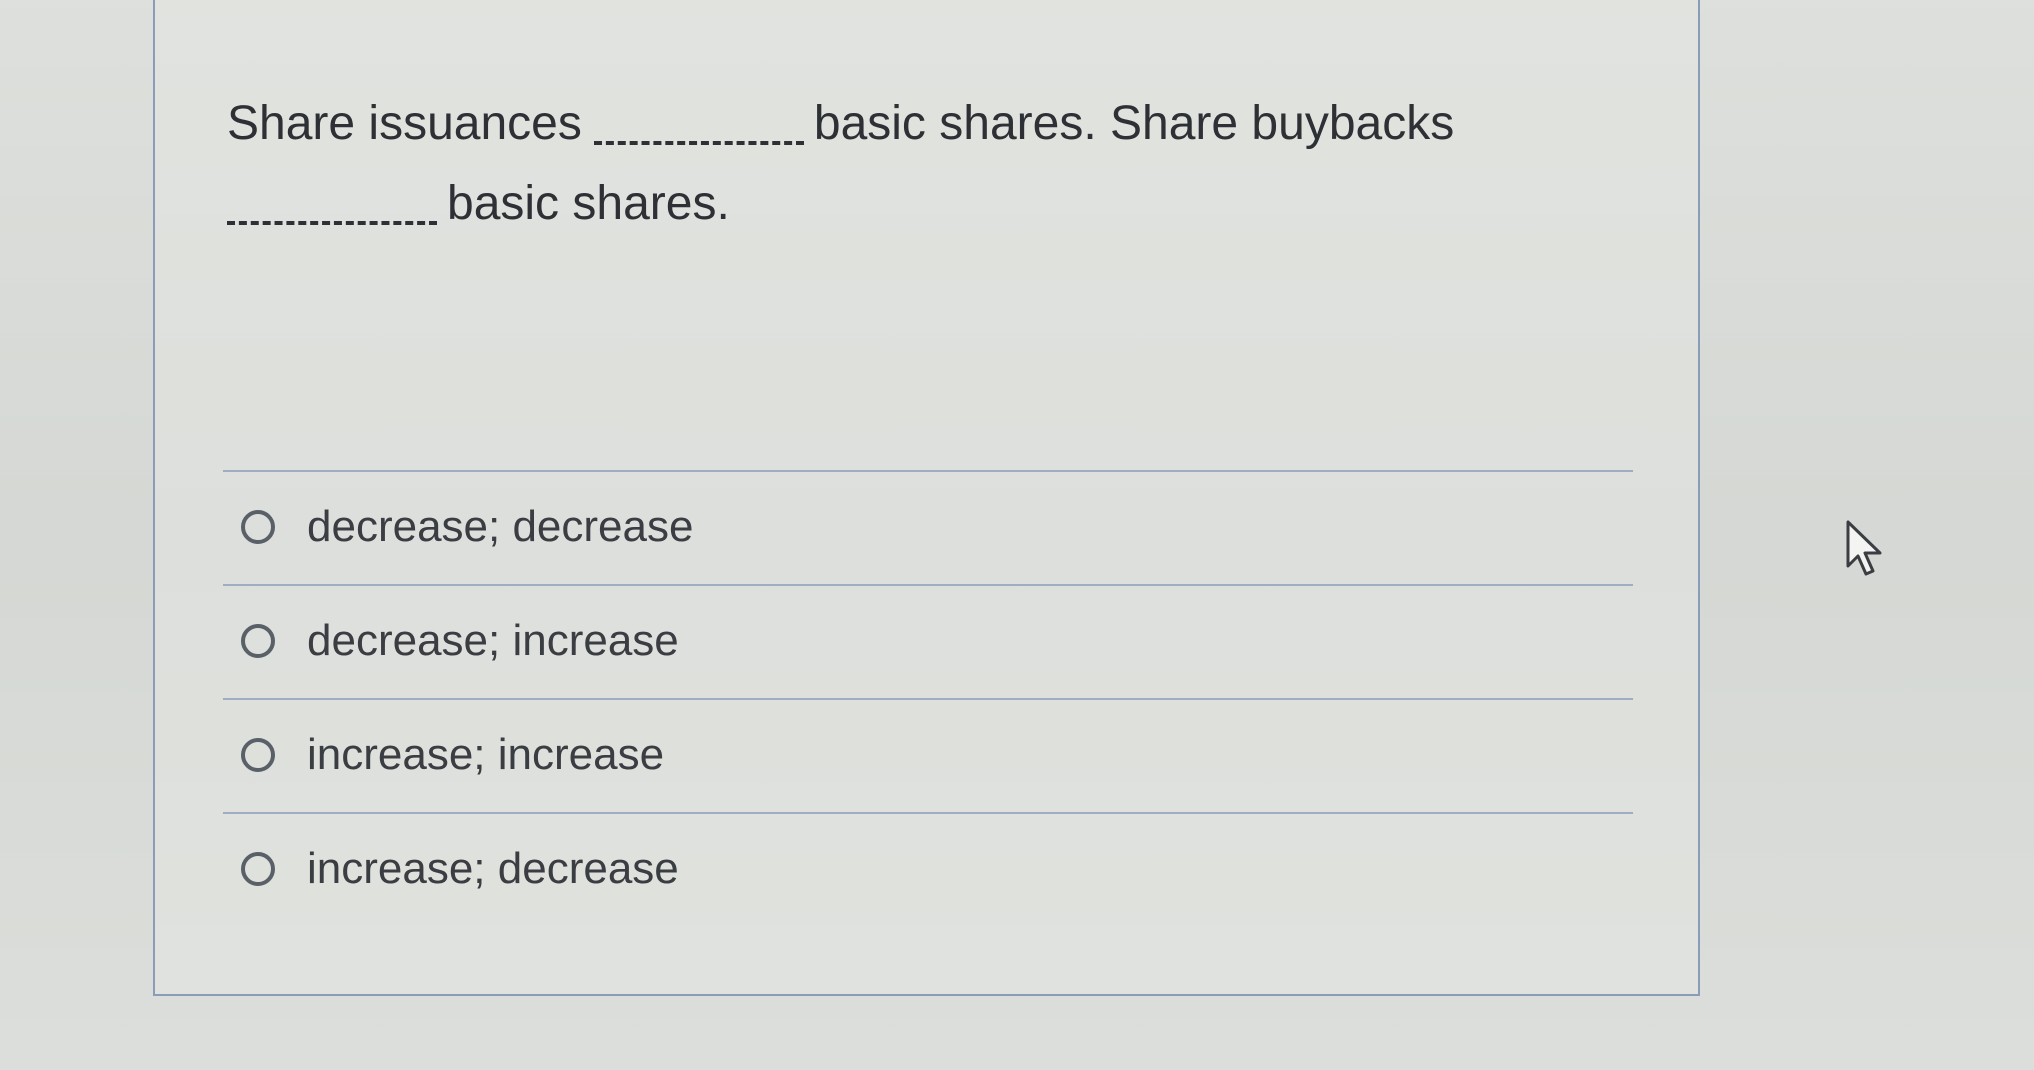 The height and width of the screenshot is (1070, 2034). I want to click on question-text-part2: basic shares. Share buybacks, so click(1134, 123).